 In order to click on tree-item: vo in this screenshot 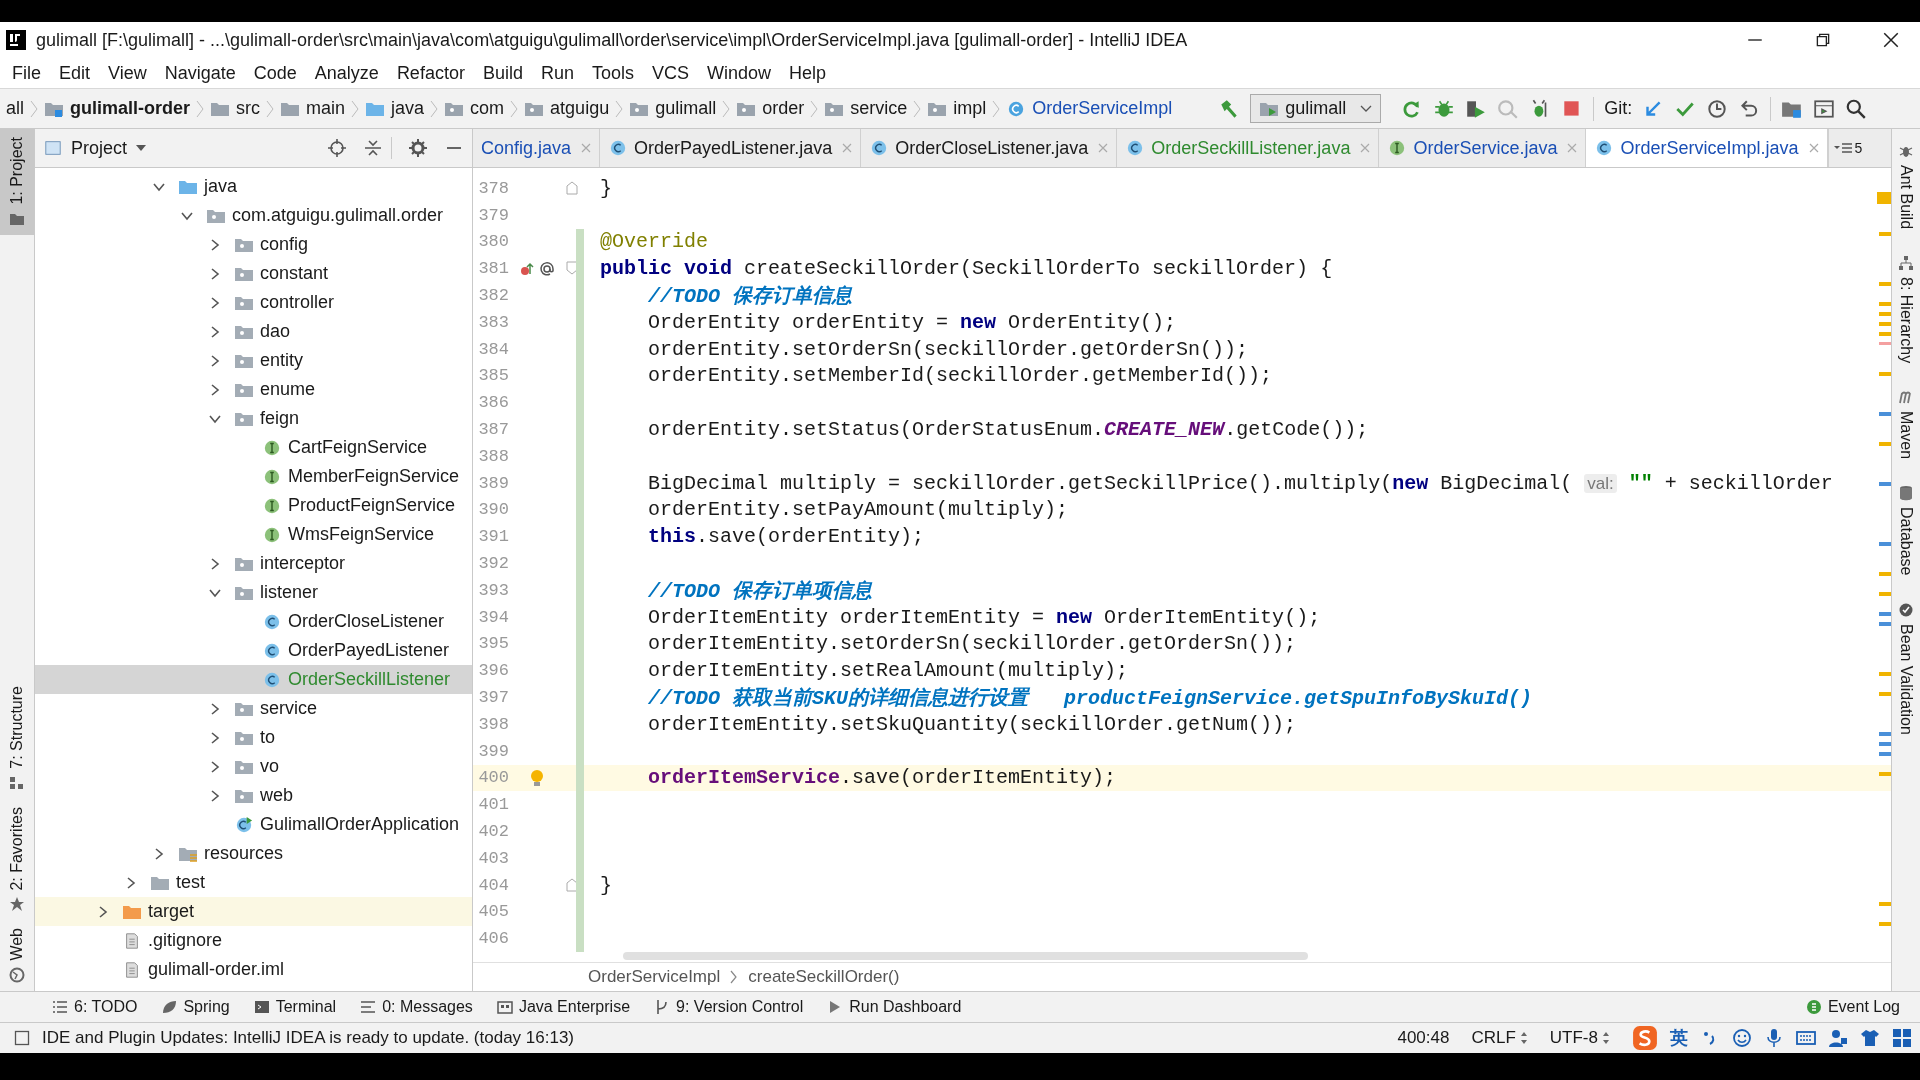, I will do `click(253, 766)`.